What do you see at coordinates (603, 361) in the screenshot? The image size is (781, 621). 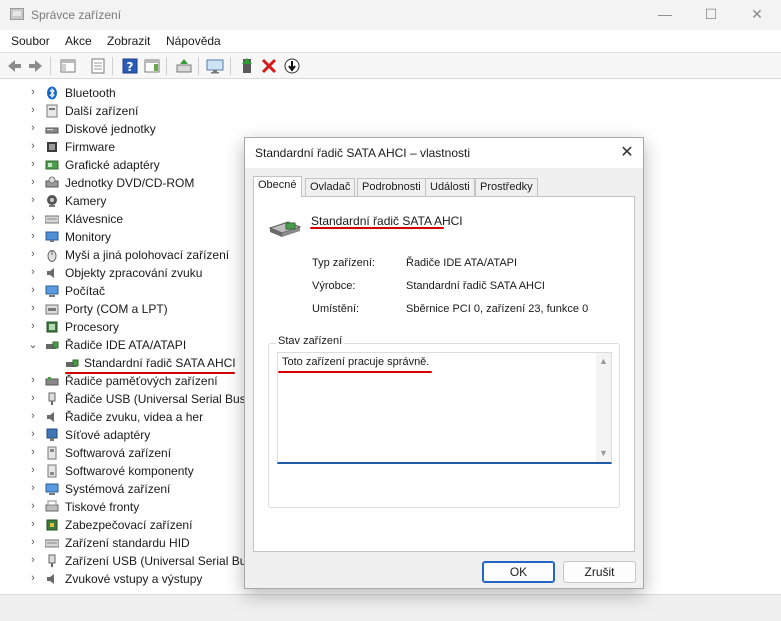 I see `scroll-up-icon: ▲` at bounding box center [603, 361].